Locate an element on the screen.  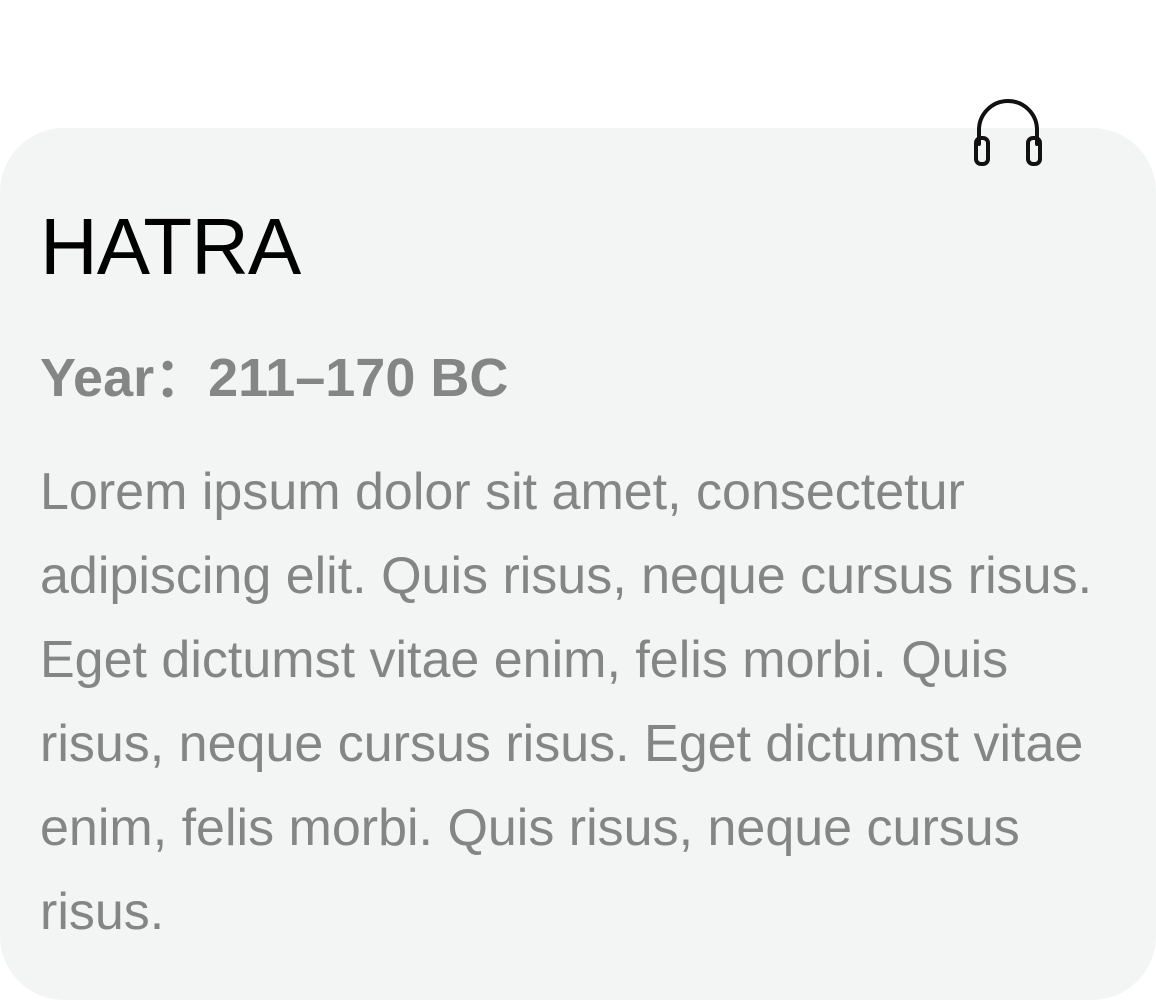
headphones-icon is located at coordinates (1008, 136).